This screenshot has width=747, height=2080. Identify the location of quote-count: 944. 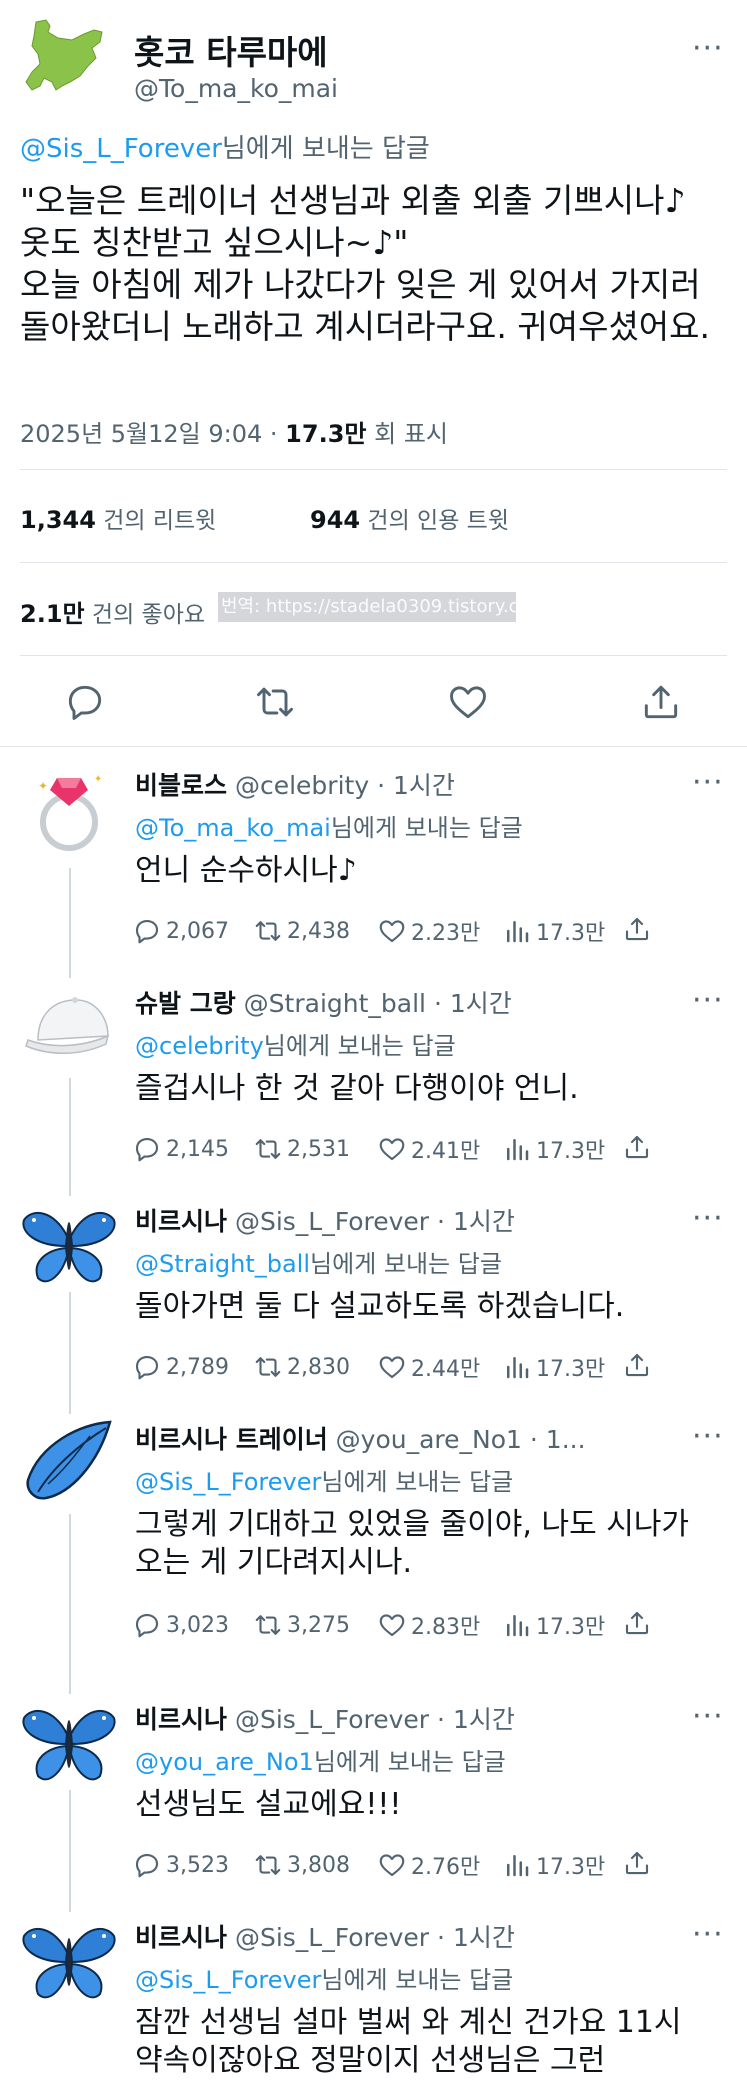
(335, 520).